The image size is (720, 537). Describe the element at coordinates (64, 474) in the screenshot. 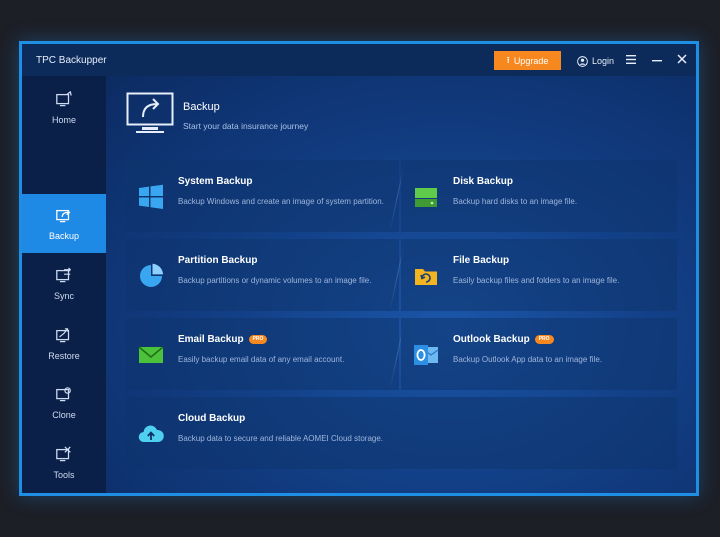

I see `sidebar-item-label: Tools` at that location.